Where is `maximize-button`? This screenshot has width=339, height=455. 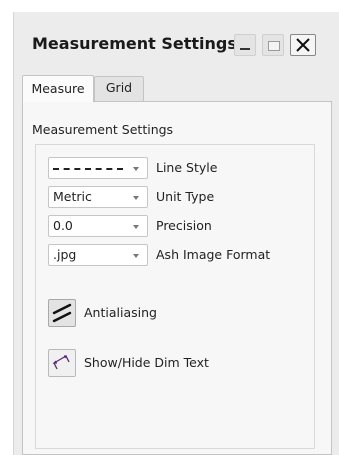 maximize-button is located at coordinates (273, 45).